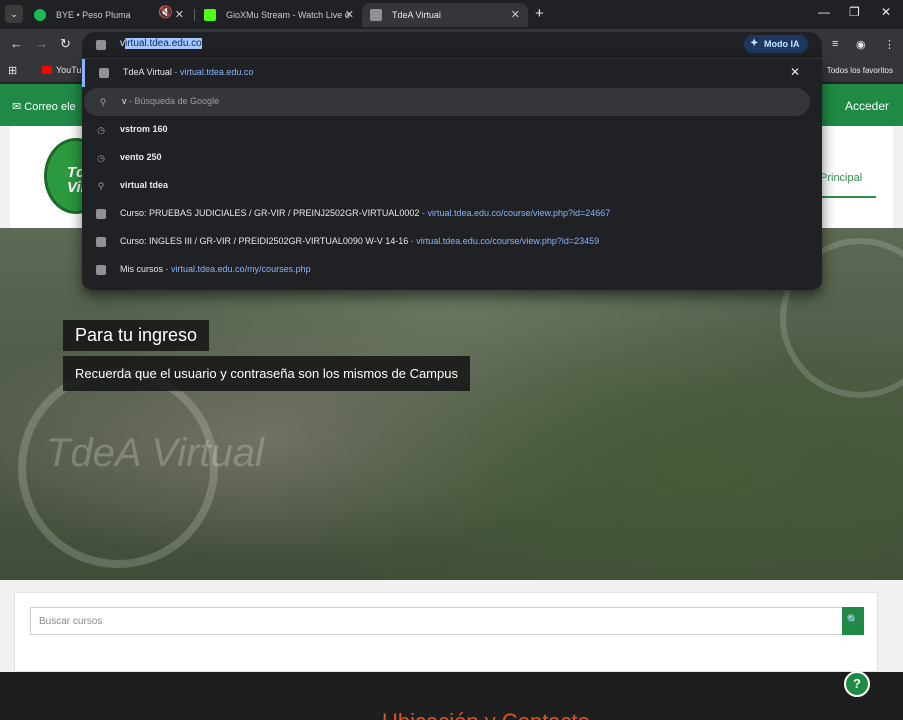 This screenshot has height=720, width=903. I want to click on reload-icon: ↻, so click(65, 44).